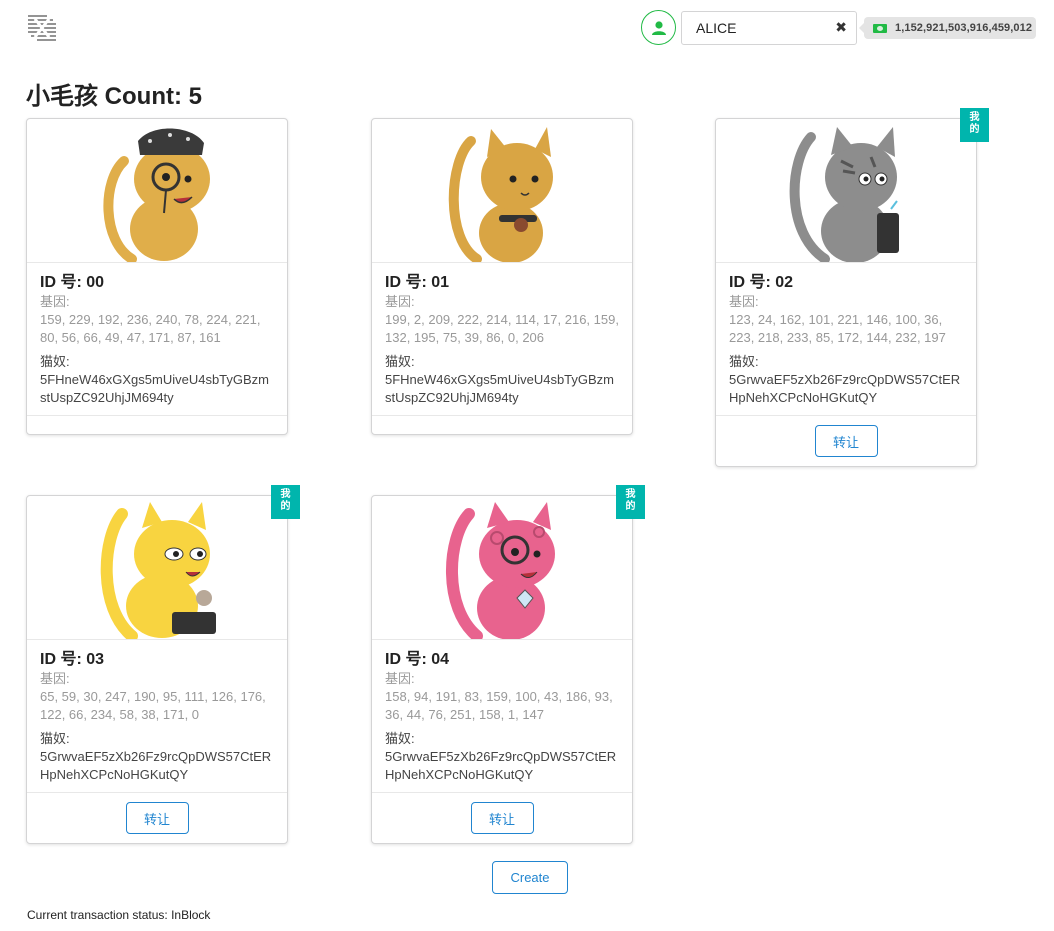  Describe the element at coordinates (72, 282) in the screenshot. I see `kitty-id: ID 号: 00` at that location.